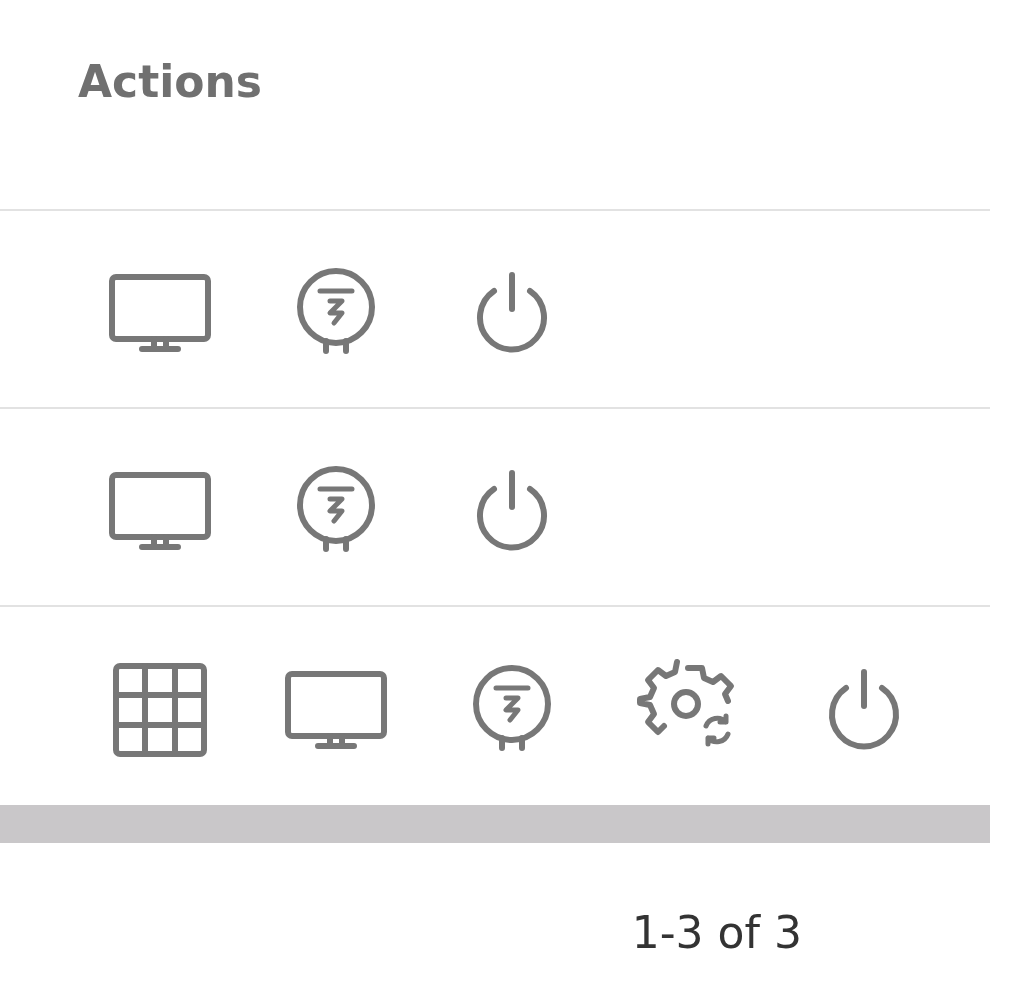 The height and width of the screenshot is (997, 1024). What do you see at coordinates (716, 932) in the screenshot?
I see `pagination-range: 1-3 of 3` at bounding box center [716, 932].